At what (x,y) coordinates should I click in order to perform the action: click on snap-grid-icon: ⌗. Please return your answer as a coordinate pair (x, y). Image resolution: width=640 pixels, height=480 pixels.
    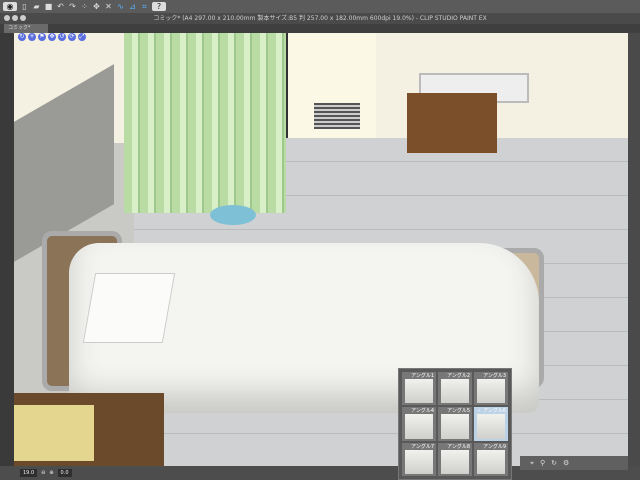
    Looking at the image, I should click on (144, 6).